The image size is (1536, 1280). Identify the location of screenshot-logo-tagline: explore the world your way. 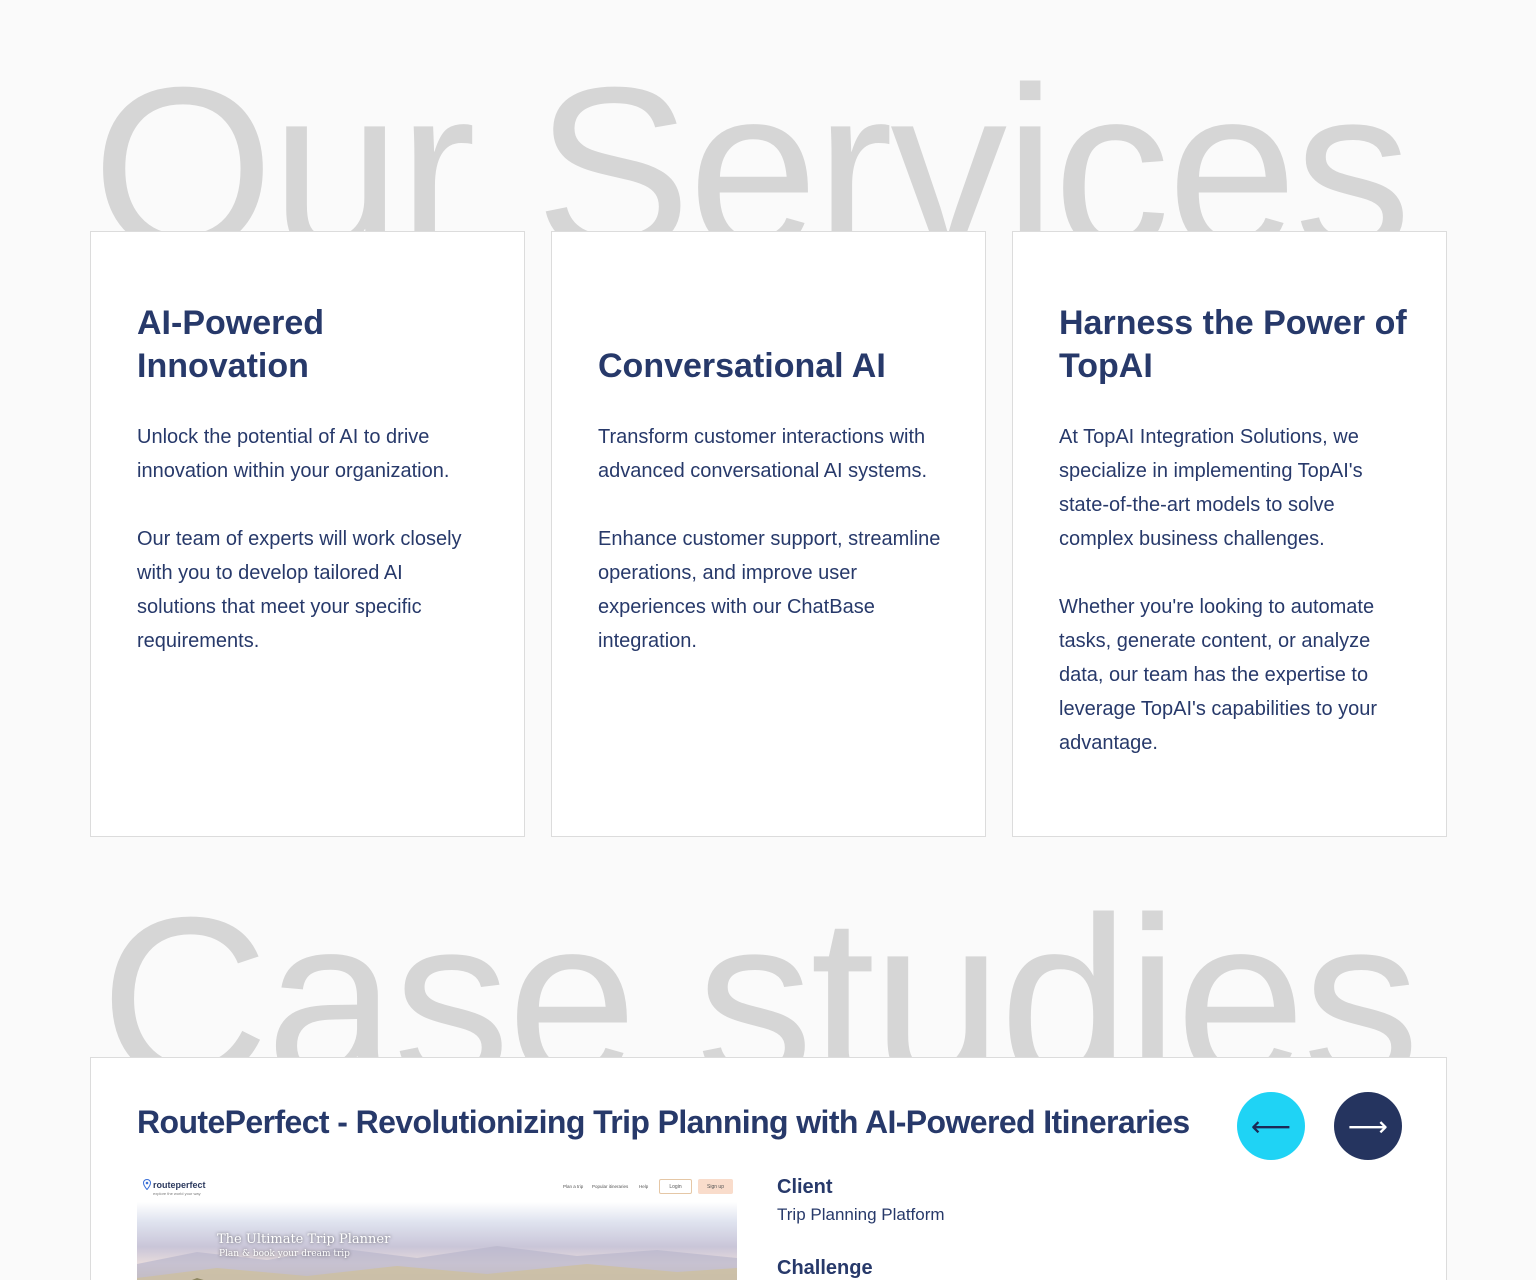
(177, 1193).